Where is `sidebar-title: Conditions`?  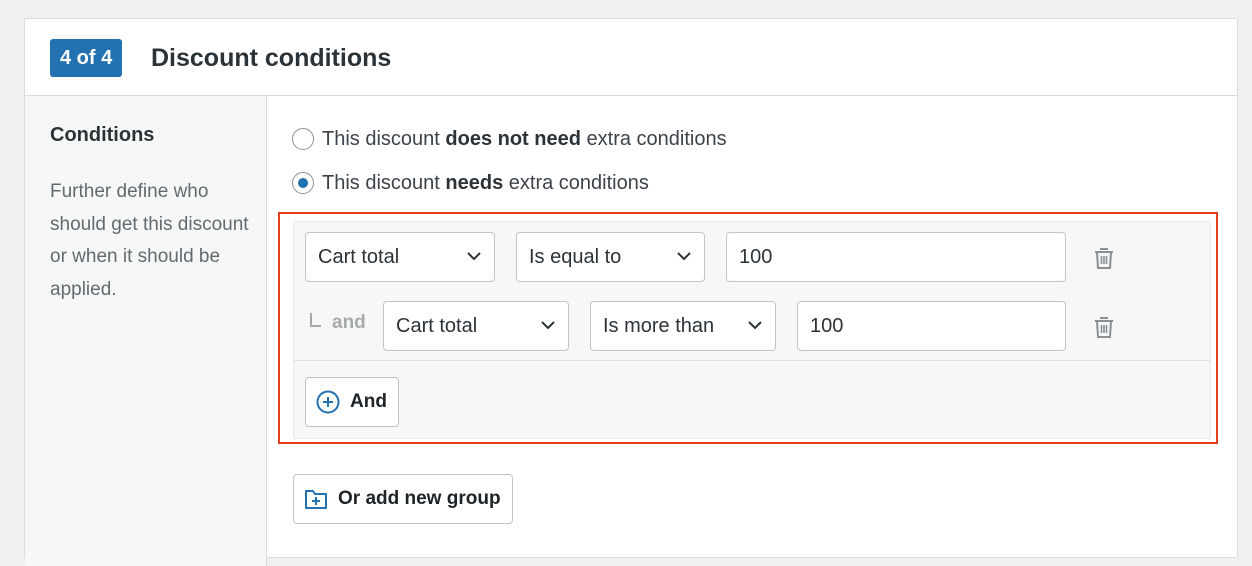 sidebar-title: Conditions is located at coordinates (102, 135).